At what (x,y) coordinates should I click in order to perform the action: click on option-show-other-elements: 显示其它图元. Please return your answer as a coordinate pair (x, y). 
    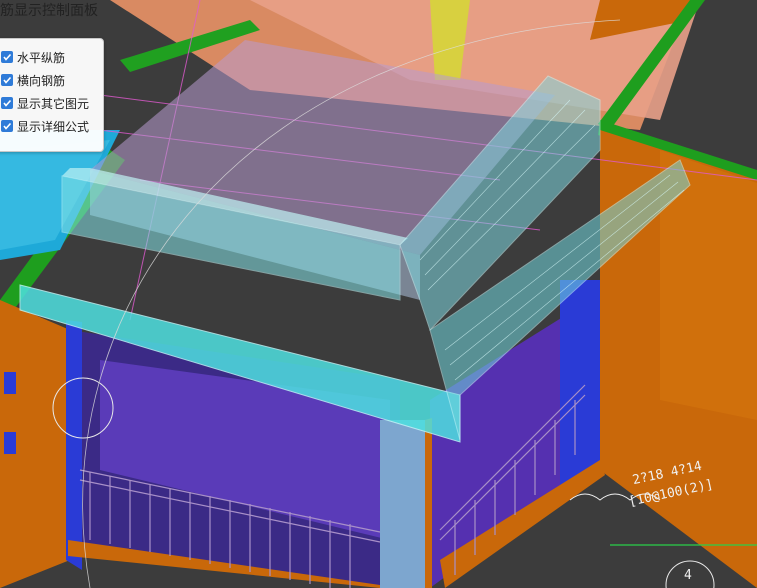
    Looking at the image, I should click on (45, 103).